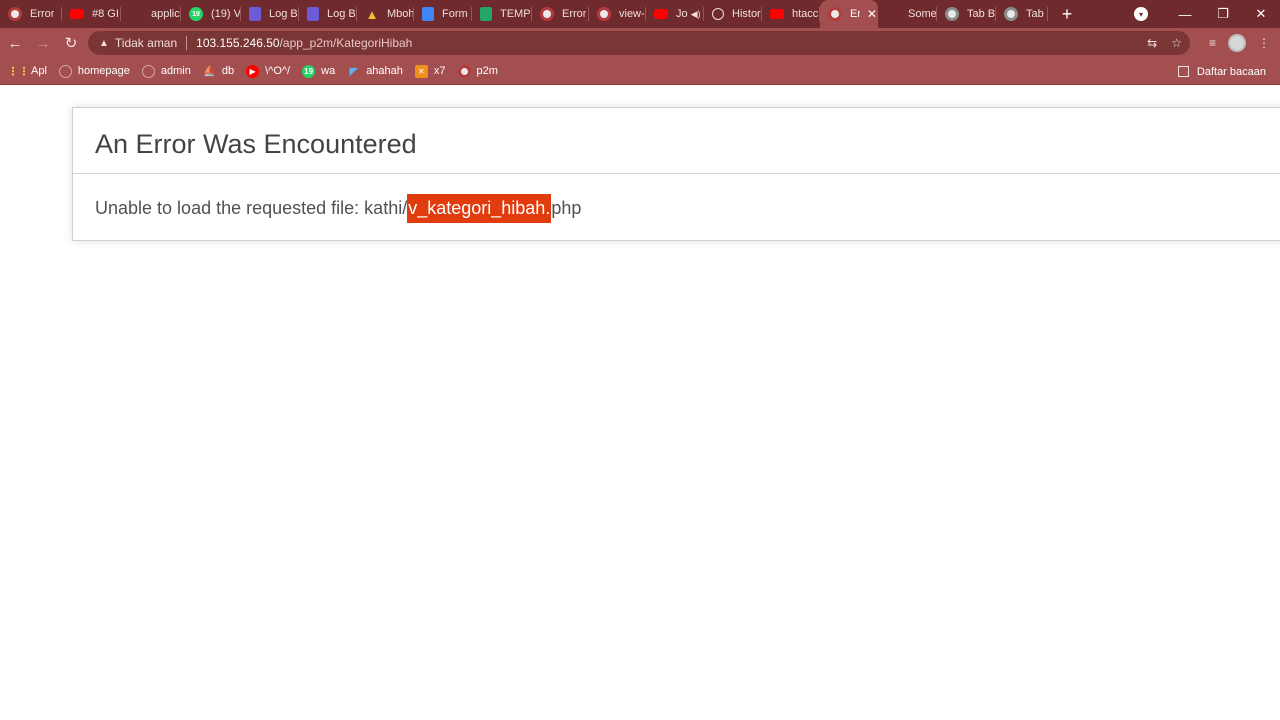 The height and width of the screenshot is (720, 1280). Describe the element at coordinates (1237, 43) in the screenshot. I see `profile-avatar` at that location.